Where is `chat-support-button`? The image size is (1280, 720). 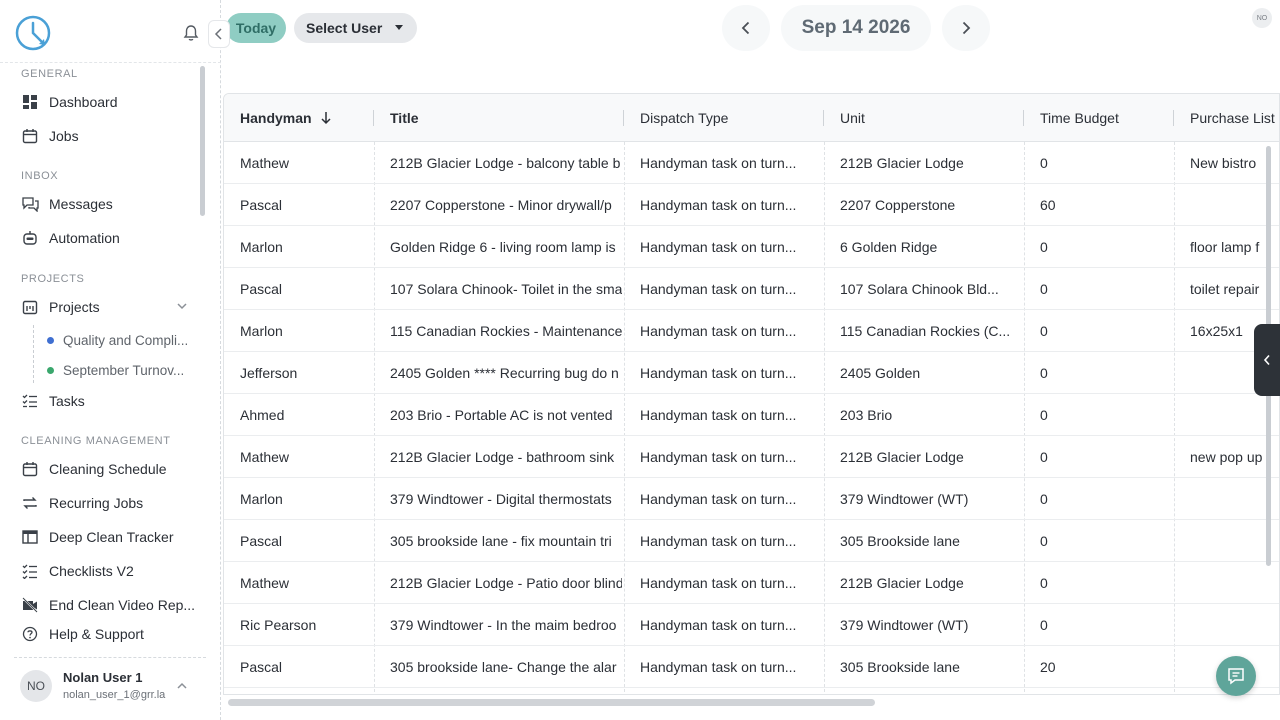 chat-support-button is located at coordinates (1236, 676).